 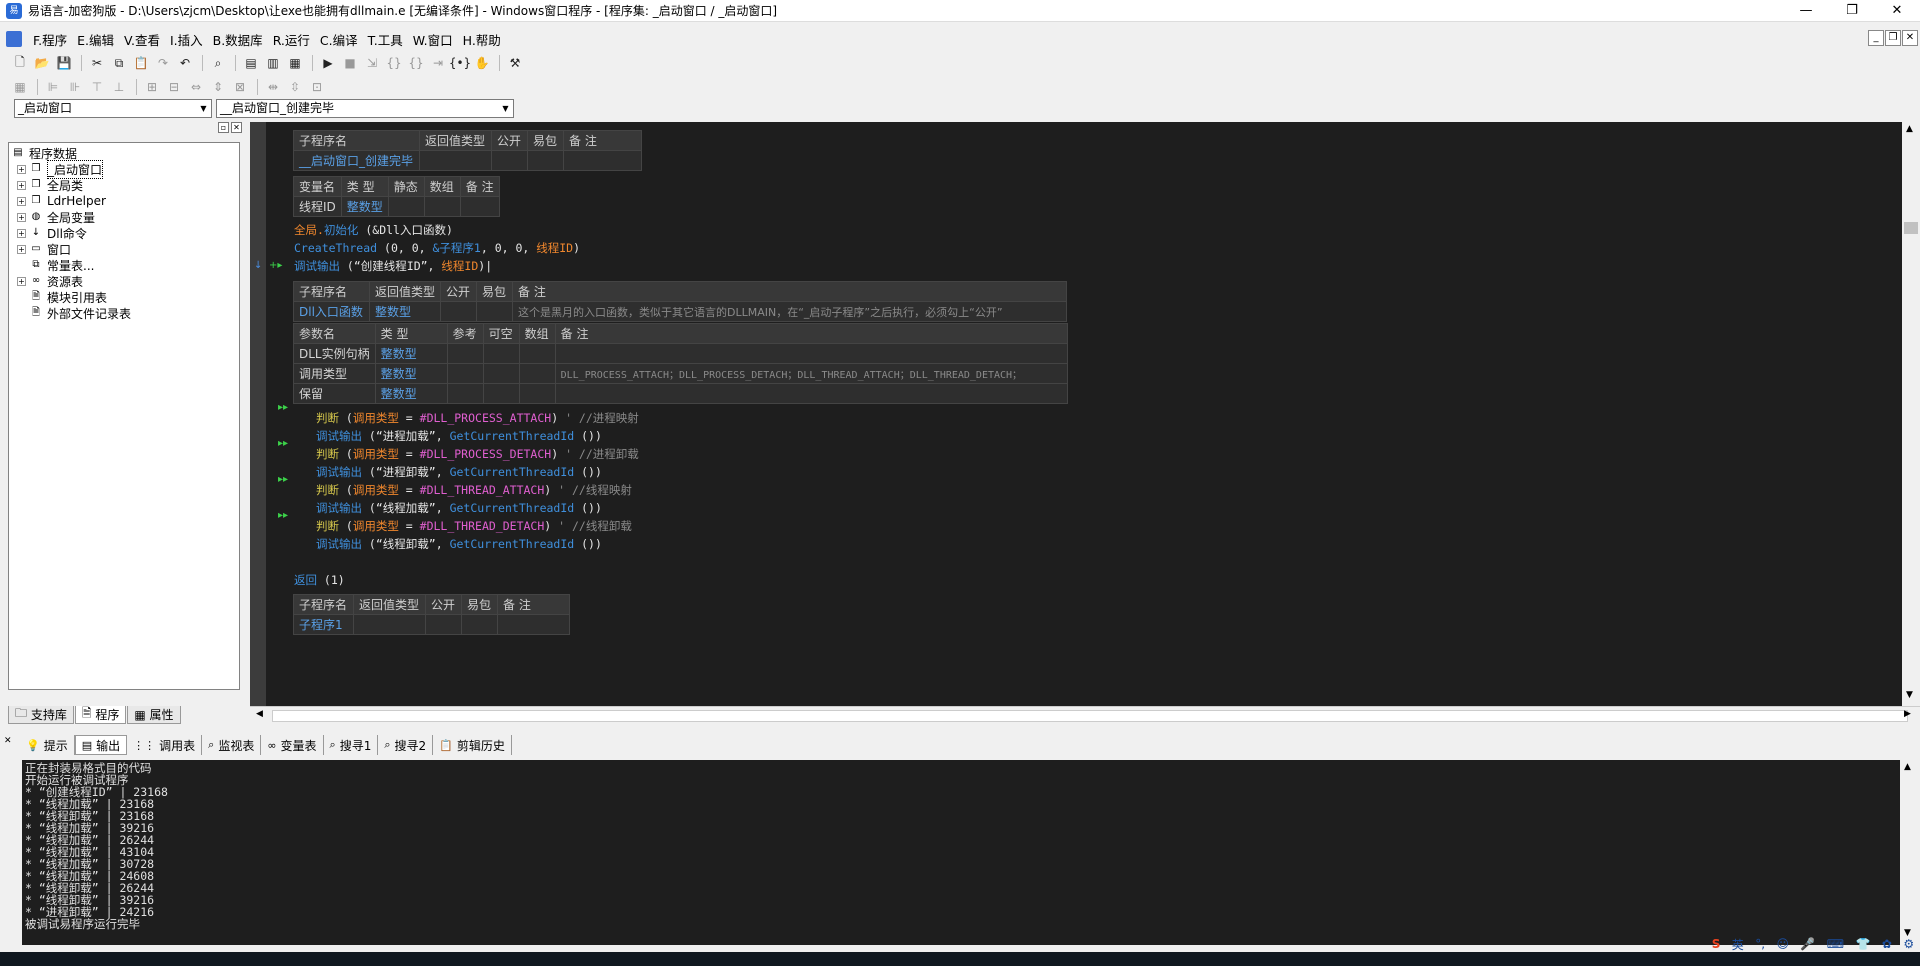 I want to click on code-line: CreateThread (0, 0, &子程序1, 0, 0, 线程ID), so click(x=437, y=248).